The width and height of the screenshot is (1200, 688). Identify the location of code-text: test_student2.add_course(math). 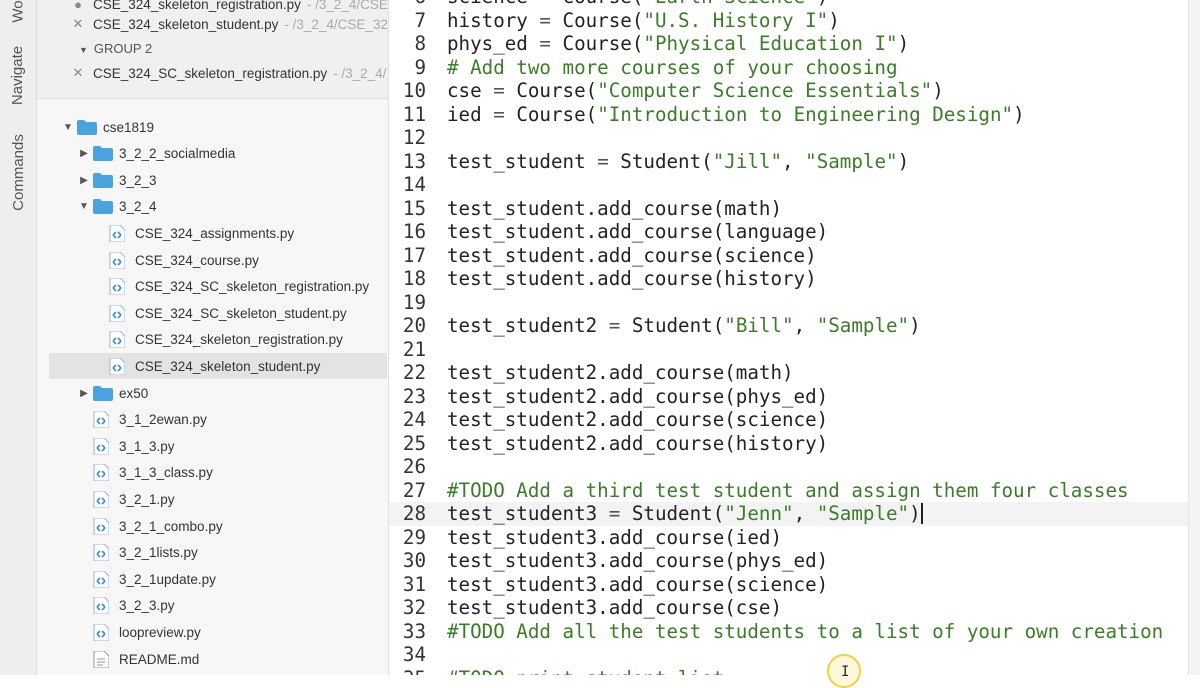
(620, 372).